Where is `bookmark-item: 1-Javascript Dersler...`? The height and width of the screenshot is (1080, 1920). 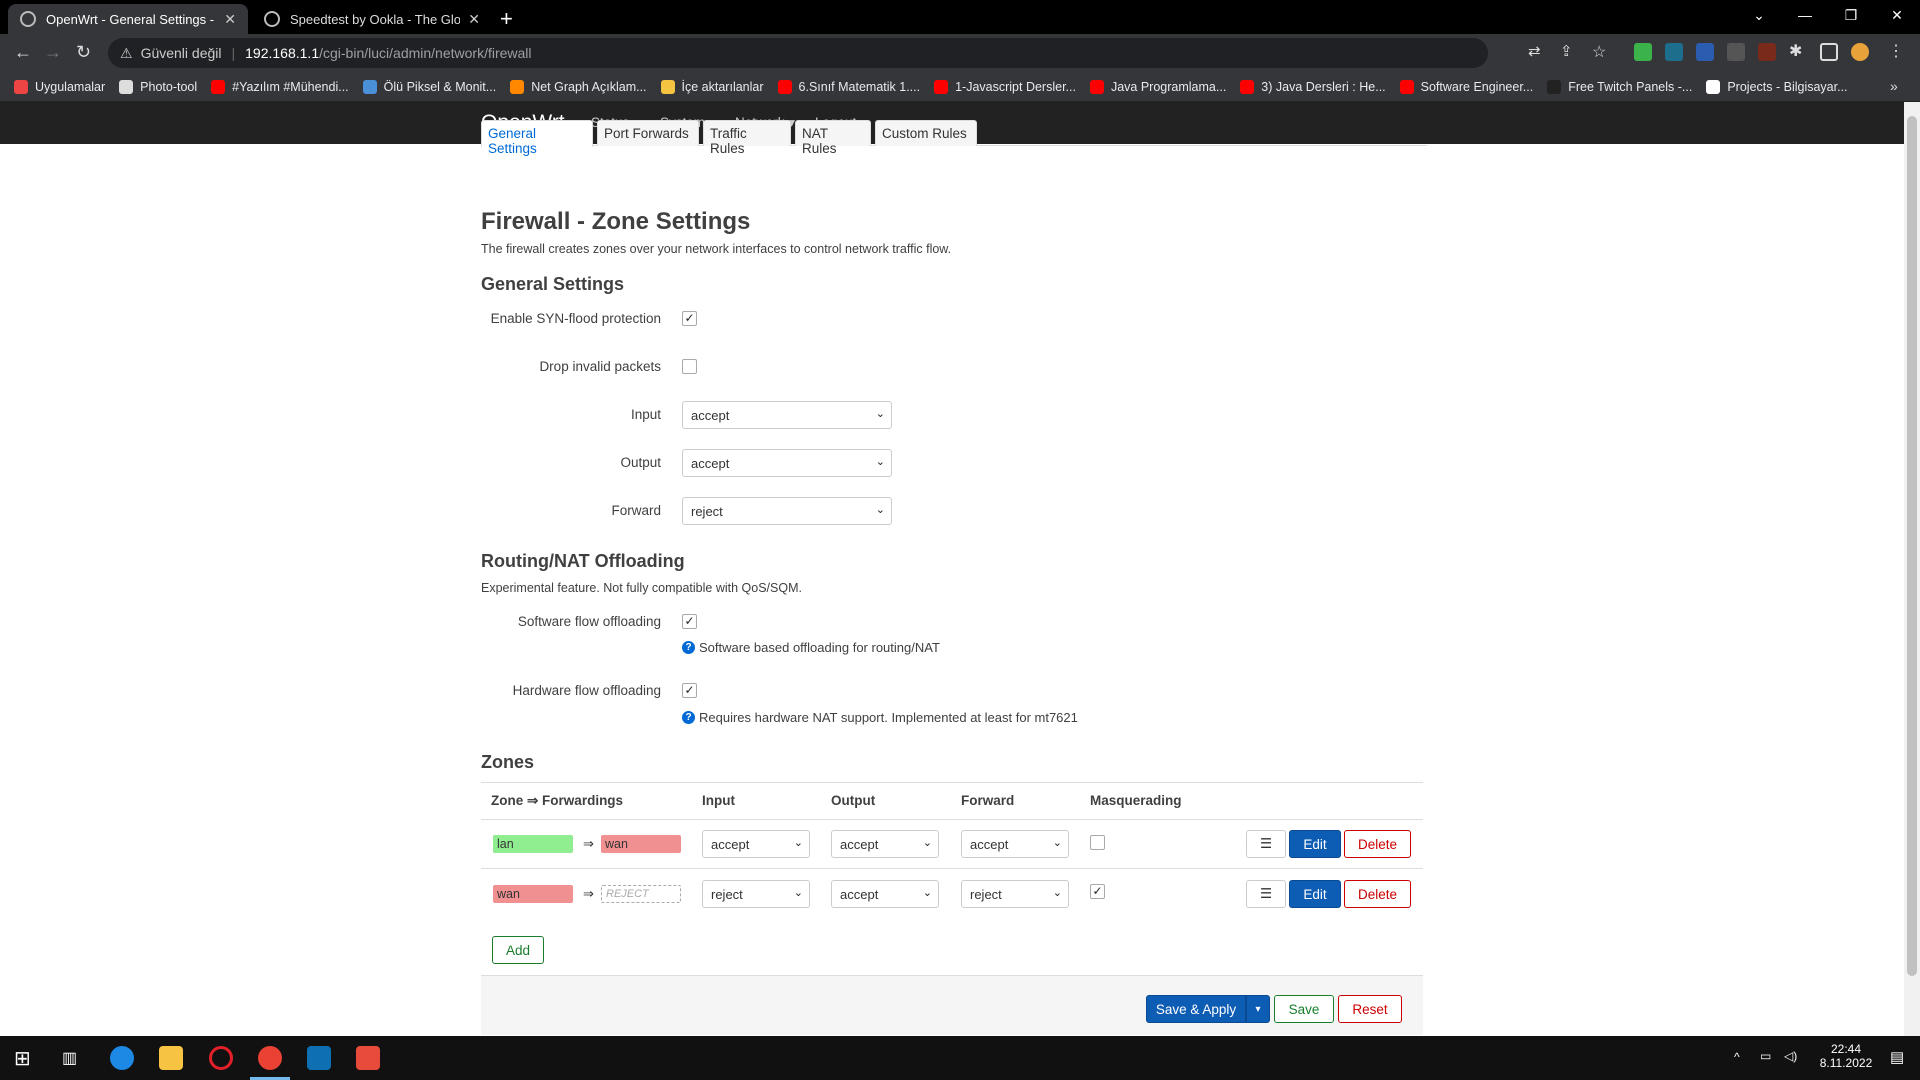
bookmark-item: 1-Javascript Dersler... is located at coordinates (1005, 86).